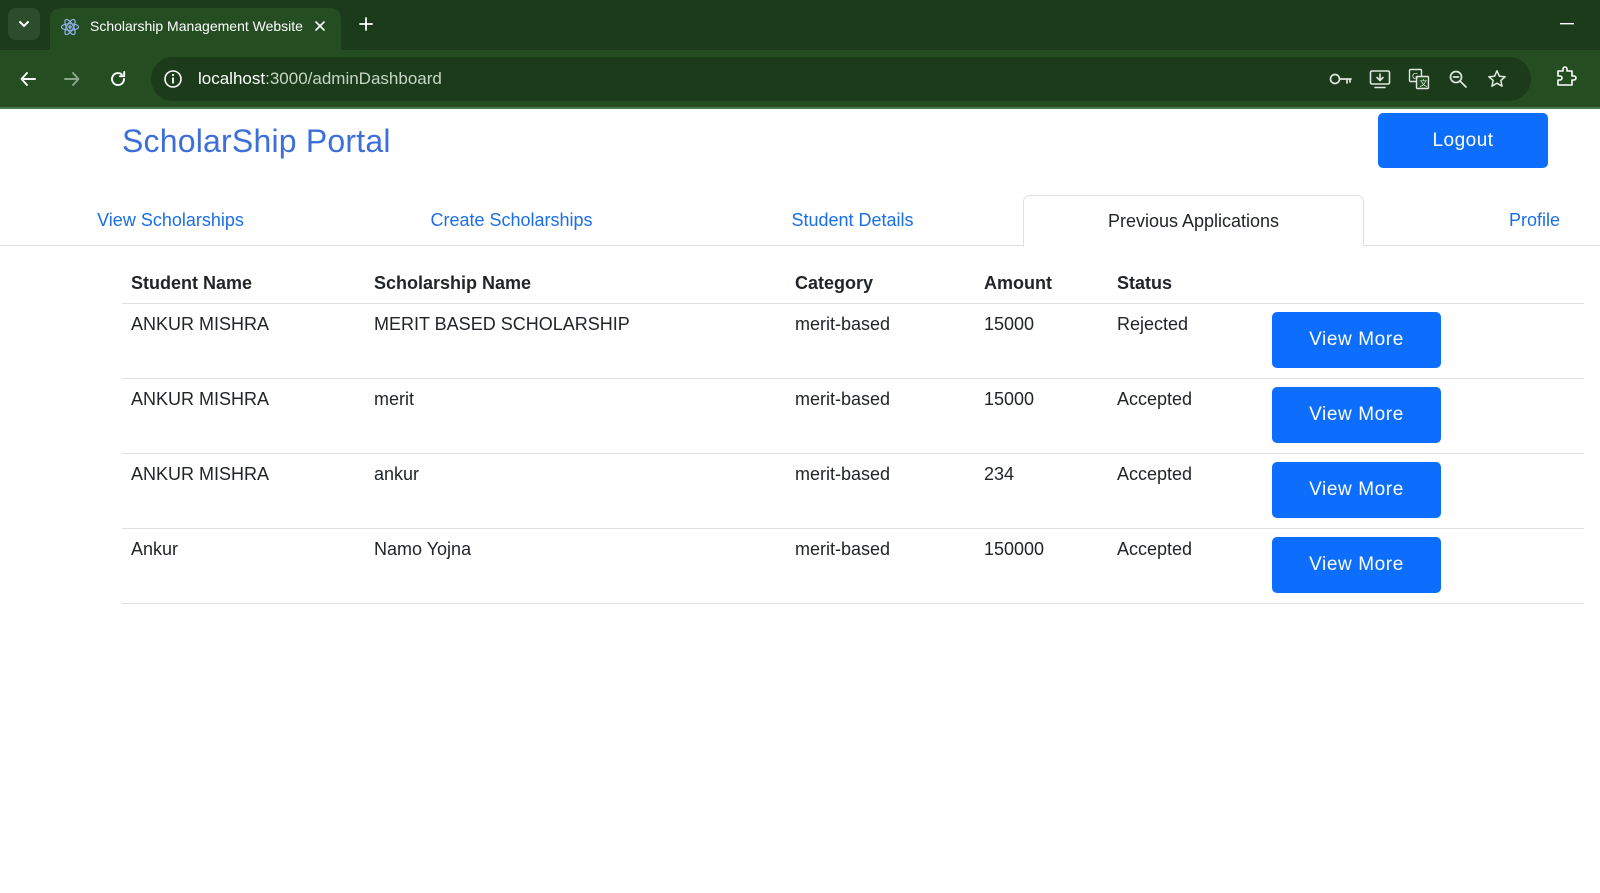 The image size is (1600, 893). What do you see at coordinates (1380, 79) in the screenshot?
I see `install-app-icon` at bounding box center [1380, 79].